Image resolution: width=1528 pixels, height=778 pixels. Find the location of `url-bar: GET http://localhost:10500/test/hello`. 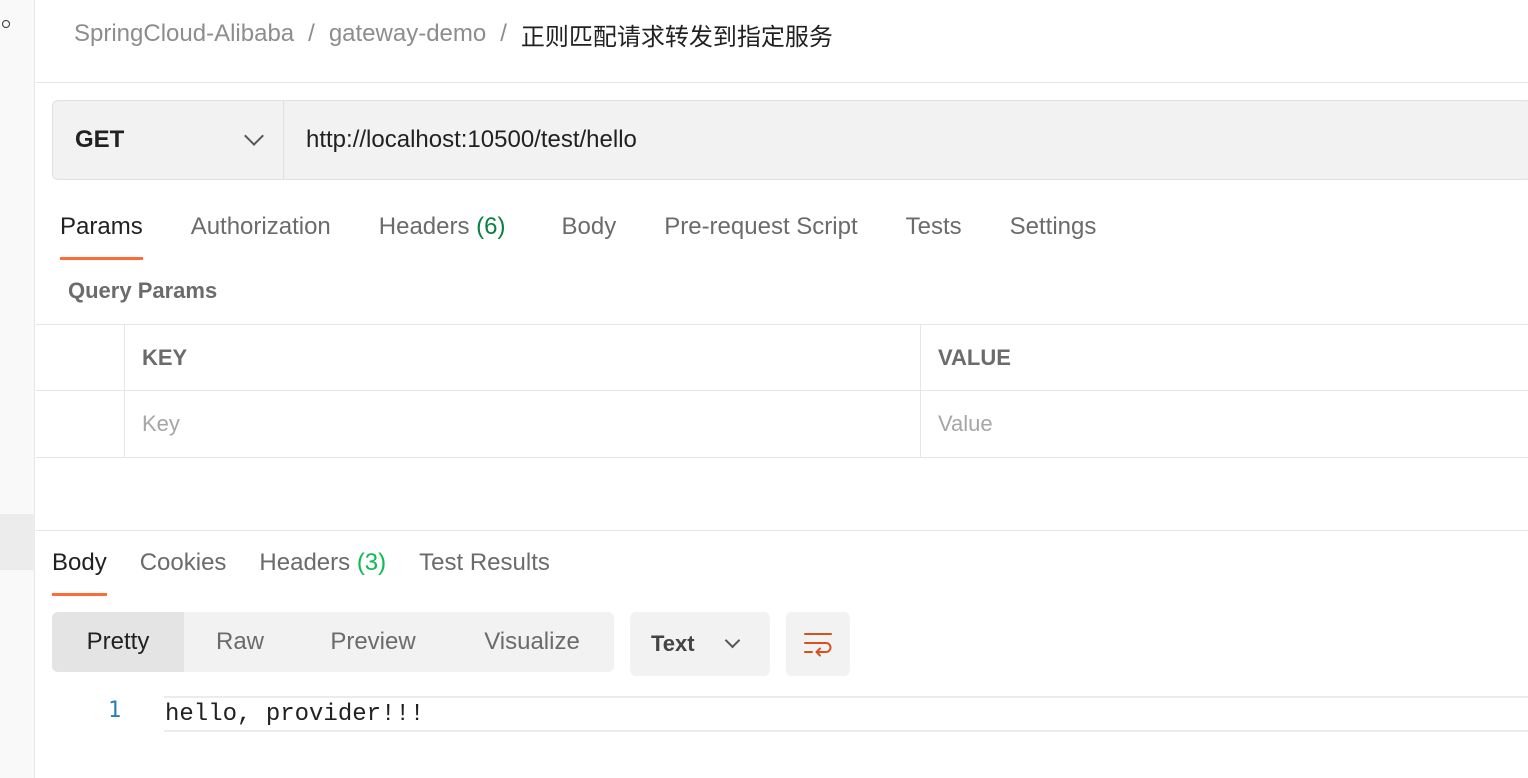

url-bar: GET http://localhost:10500/test/hello is located at coordinates (790, 140).